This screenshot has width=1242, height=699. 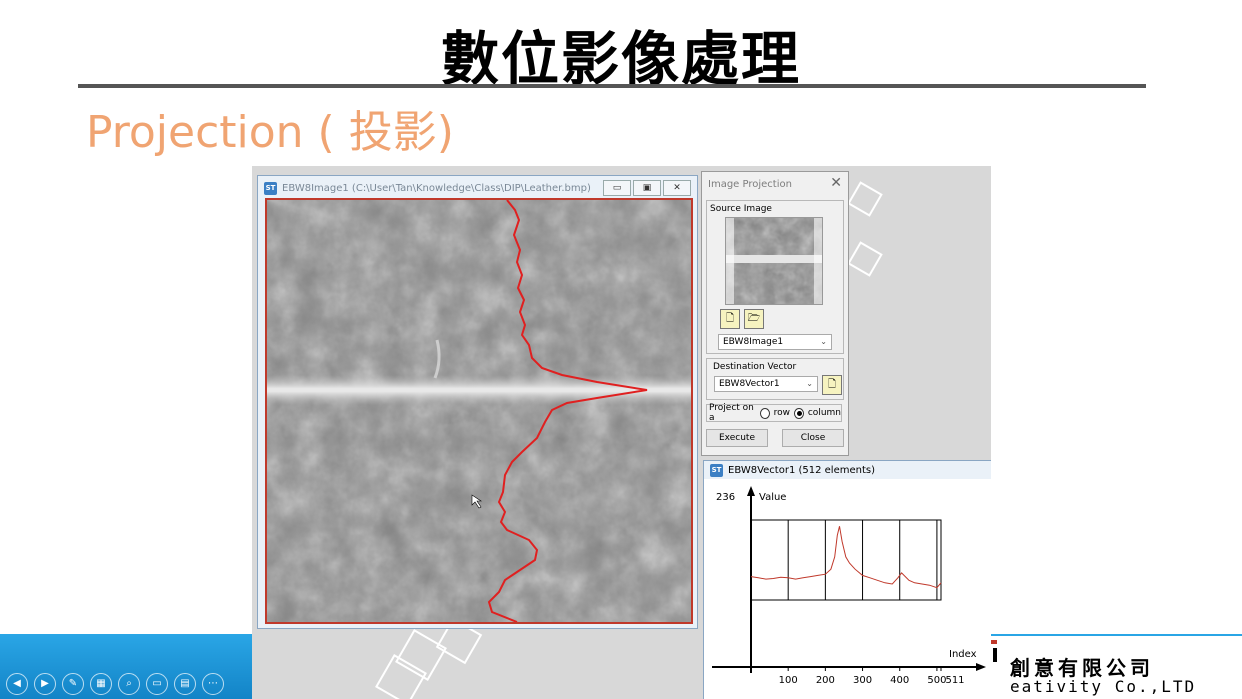 I want to click on radio-row-label: row, so click(x=781, y=413).